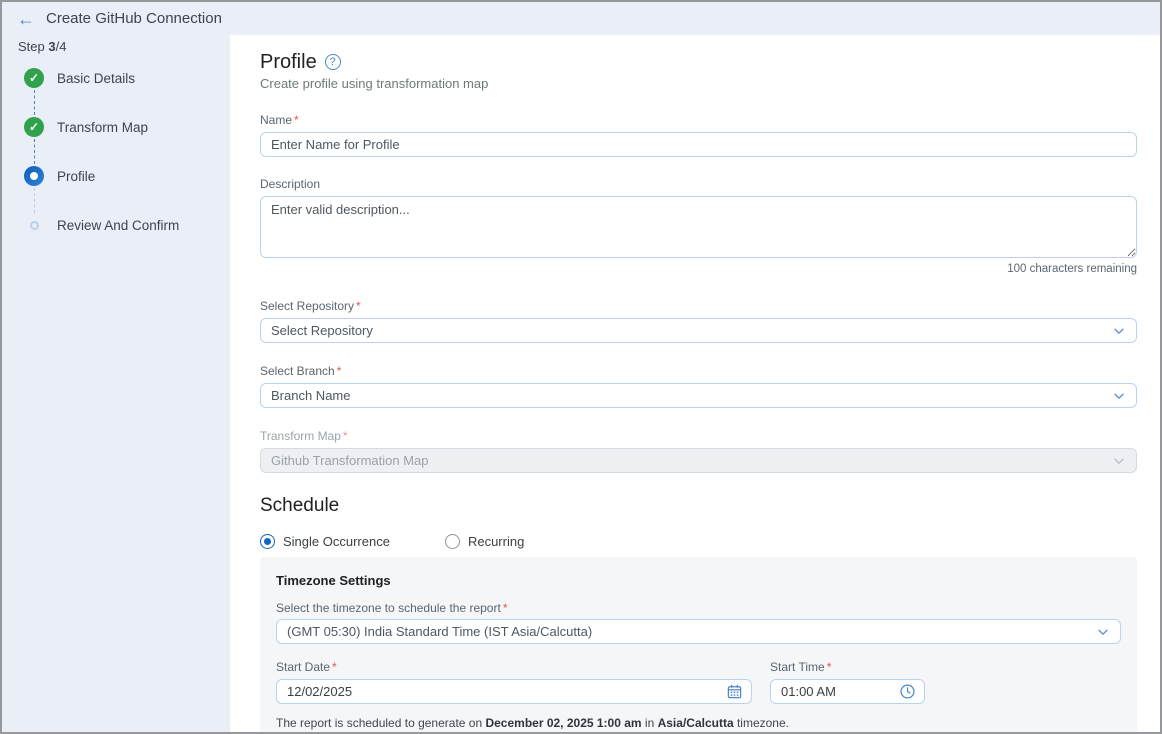 This screenshot has height=734, width=1162. I want to click on schedule-type-radio-group: Single Occurrence Recurring, so click(698, 541).